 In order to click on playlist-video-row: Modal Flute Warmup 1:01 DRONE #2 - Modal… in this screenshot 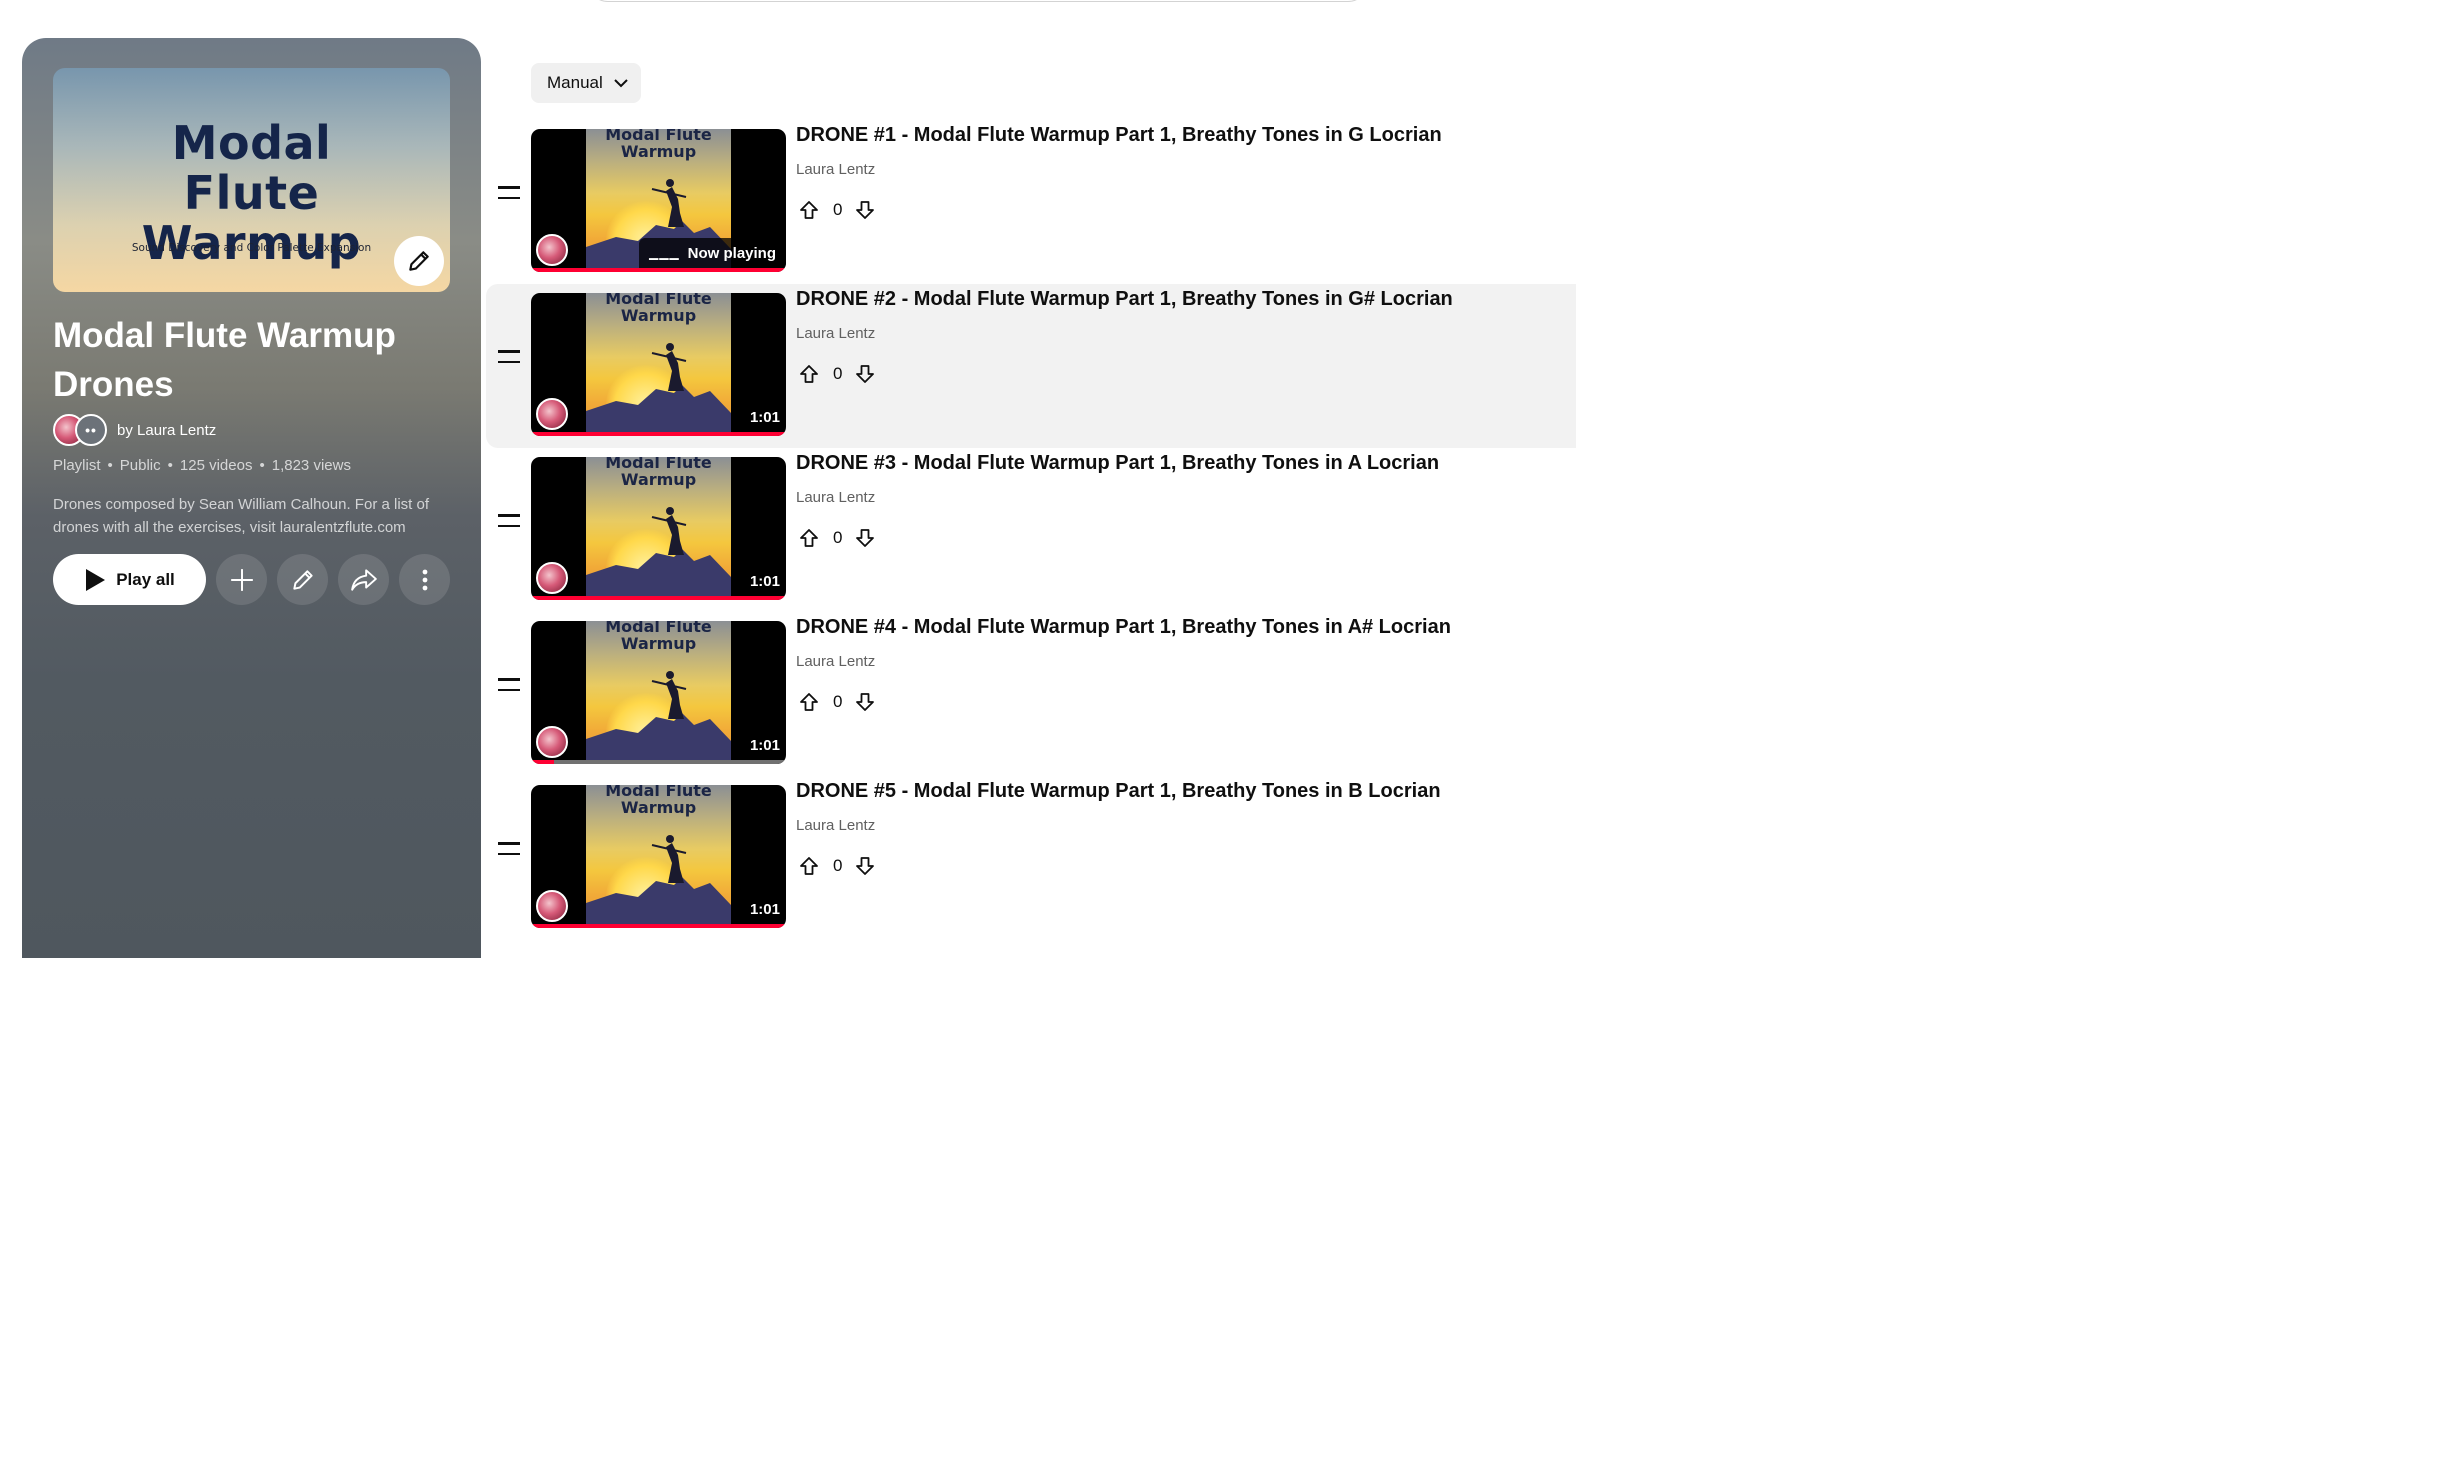, I will do `click(1031, 366)`.